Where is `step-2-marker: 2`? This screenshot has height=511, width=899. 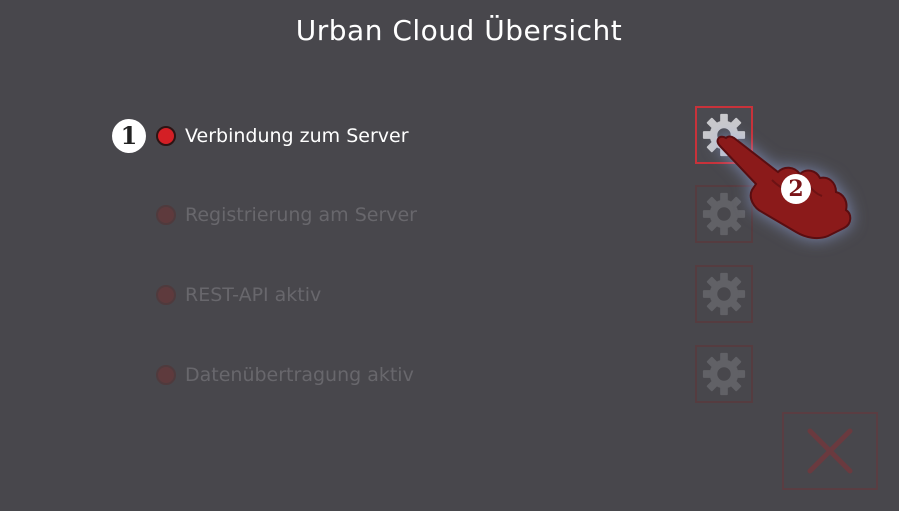
step-2-marker: 2 is located at coordinates (796, 189).